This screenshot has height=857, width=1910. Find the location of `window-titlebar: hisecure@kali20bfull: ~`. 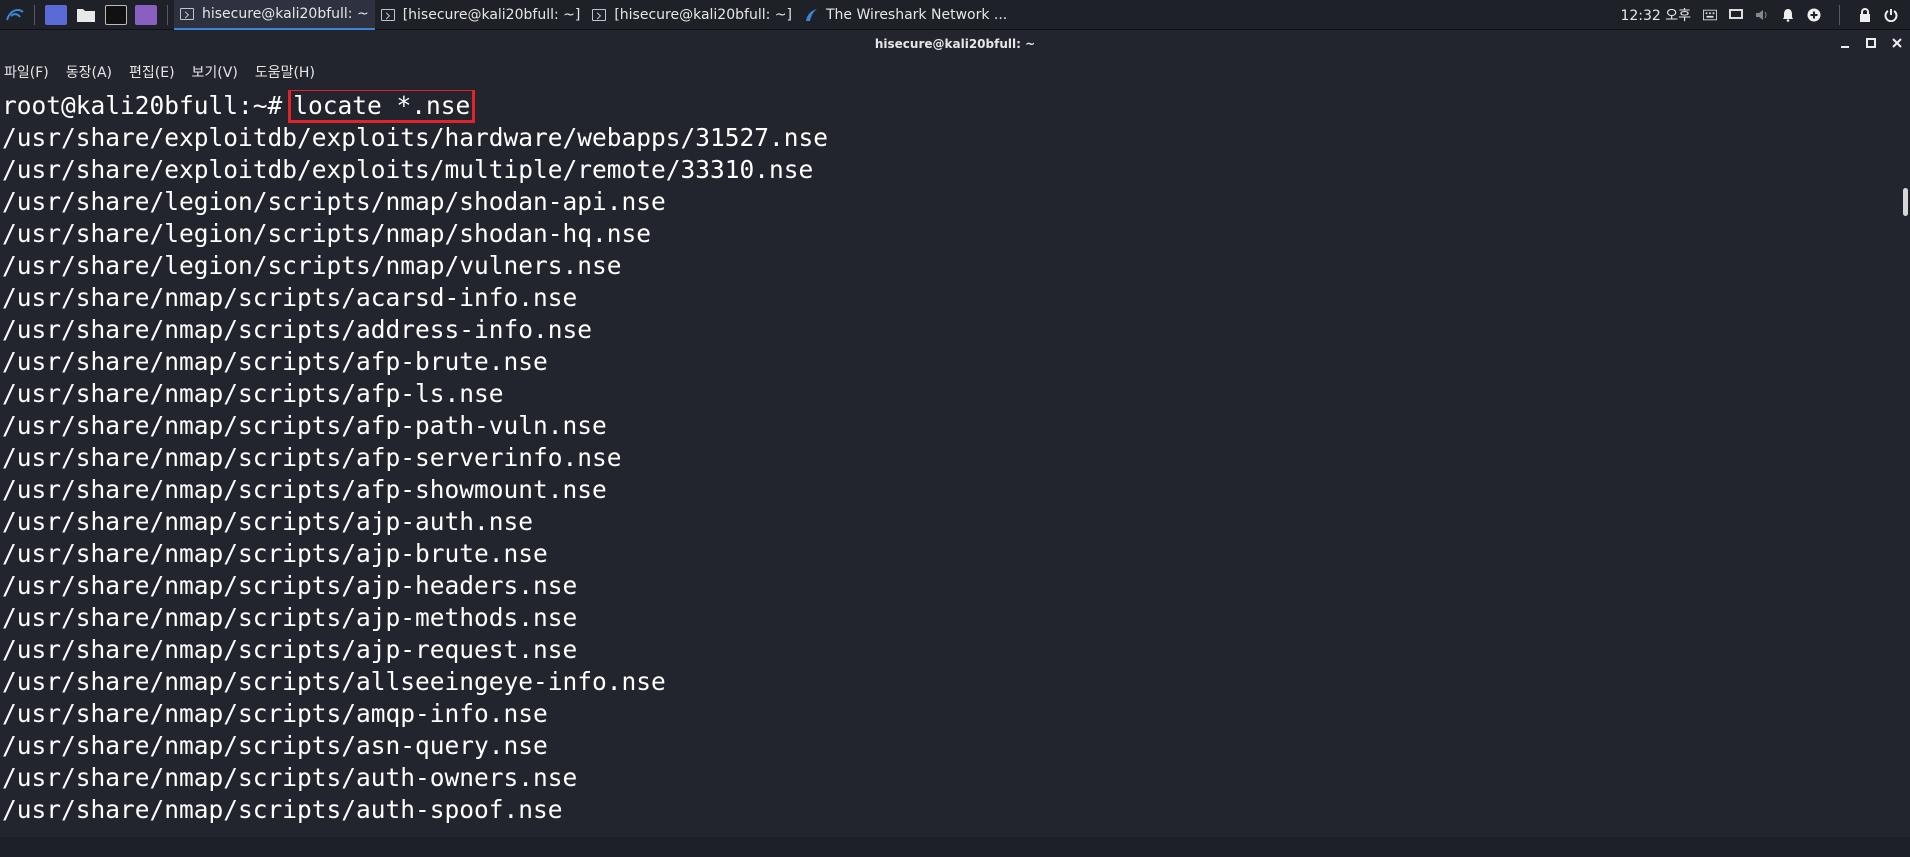

window-titlebar: hisecure@kali20bfull: ~ is located at coordinates (955, 44).